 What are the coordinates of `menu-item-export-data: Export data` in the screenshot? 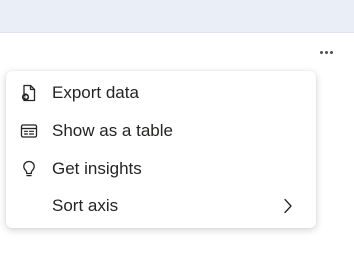 It's located at (161, 93).